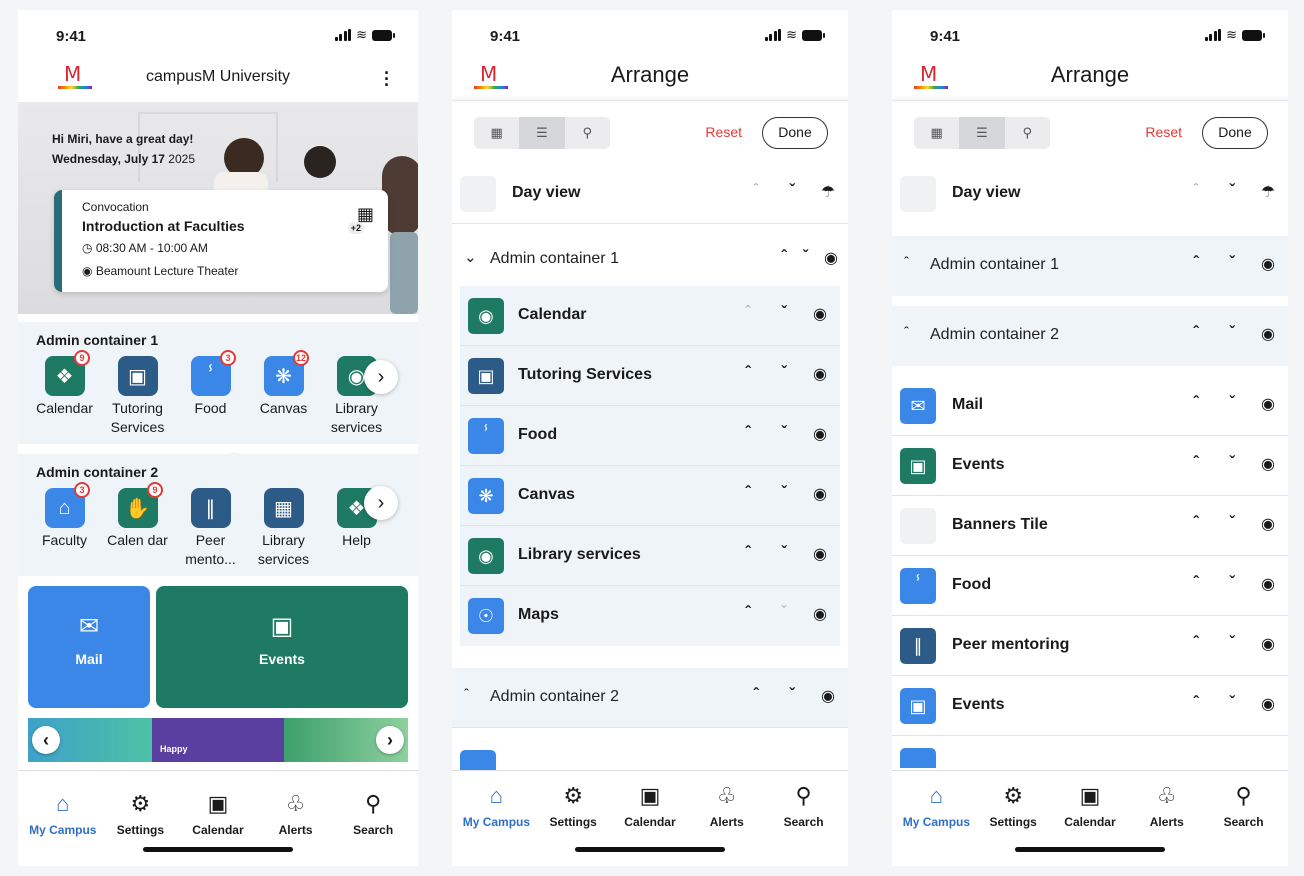  What do you see at coordinates (210, 393) in the screenshot?
I see `tile-food: ⸯ 3 Food` at bounding box center [210, 393].